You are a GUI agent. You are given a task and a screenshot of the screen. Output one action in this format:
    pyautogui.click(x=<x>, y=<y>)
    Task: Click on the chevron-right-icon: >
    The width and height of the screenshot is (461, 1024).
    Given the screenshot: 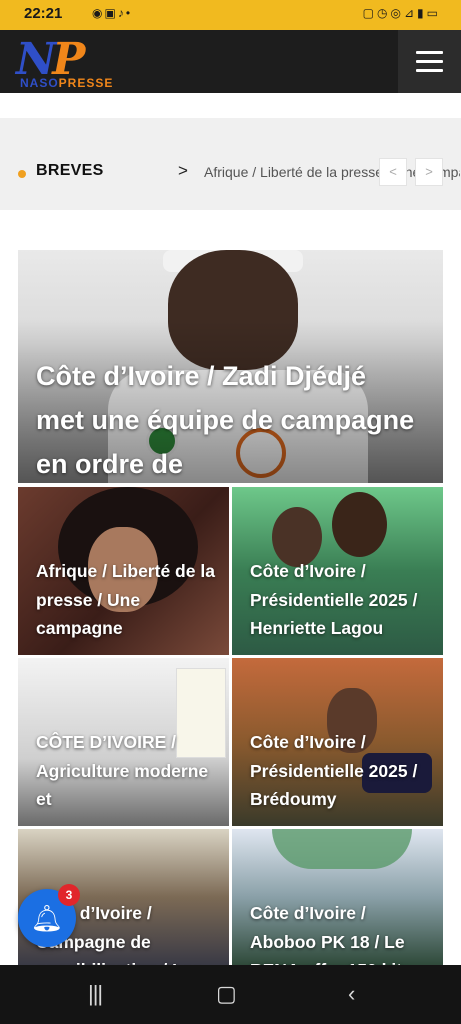 What is the action you would take?
    pyautogui.click(x=183, y=170)
    